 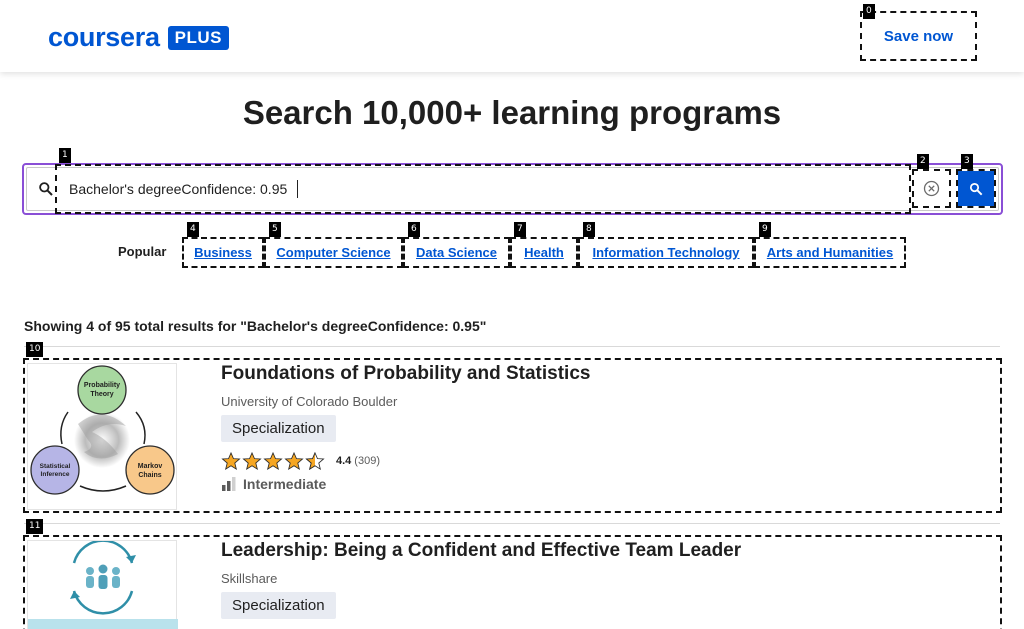 What do you see at coordinates (65, 155) in the screenshot?
I see `element-index-tag: 1` at bounding box center [65, 155].